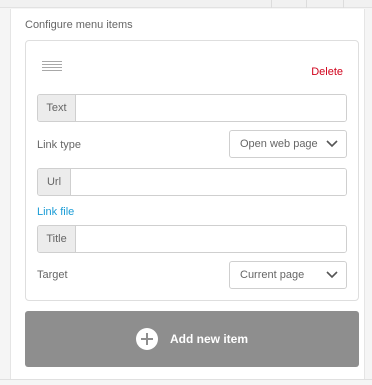  Describe the element at coordinates (59, 145) in the screenshot. I see `link-type-label: Link type` at that location.